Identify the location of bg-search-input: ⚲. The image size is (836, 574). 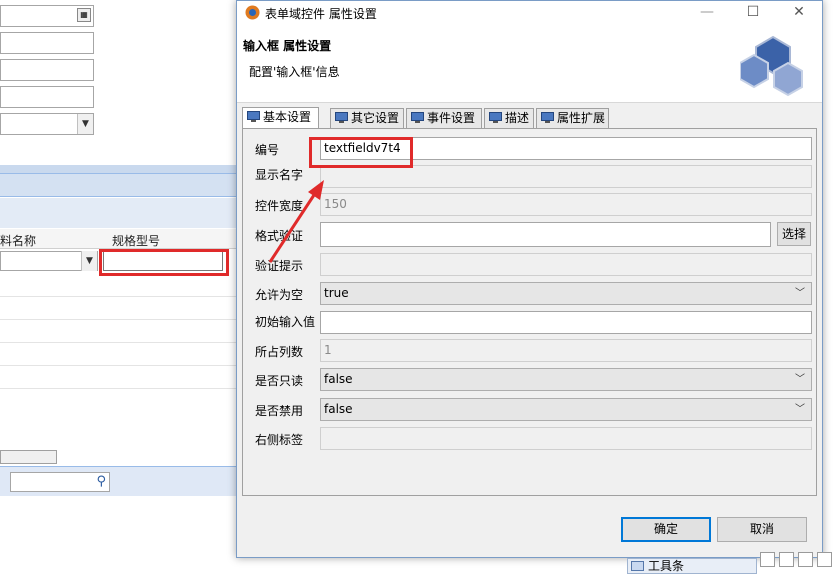
(60, 482).